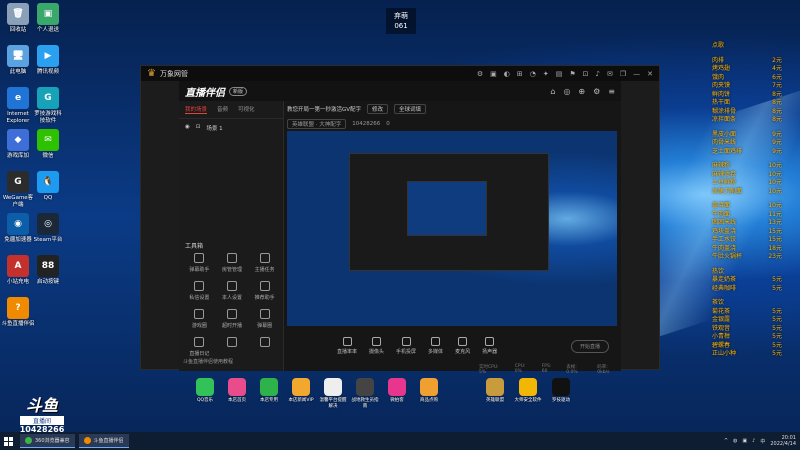  Describe the element at coordinates (507, 74) in the screenshot. I see `titlebar-tool-icon: ◐` at that location.